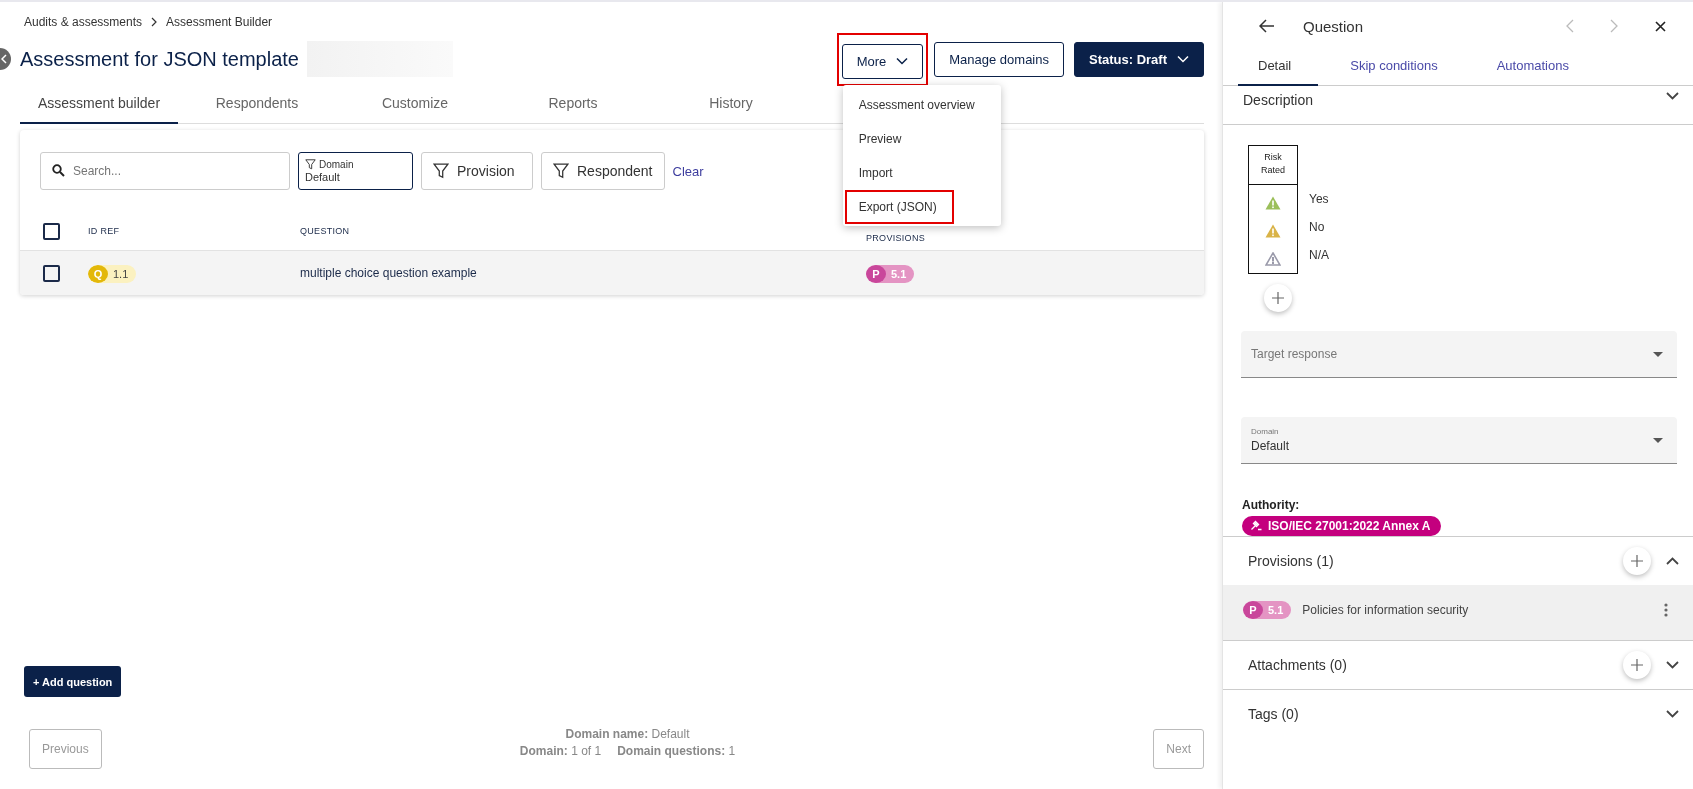 This screenshot has width=1693, height=789. I want to click on breadcrumb-link: Assessment Builder, so click(219, 22).